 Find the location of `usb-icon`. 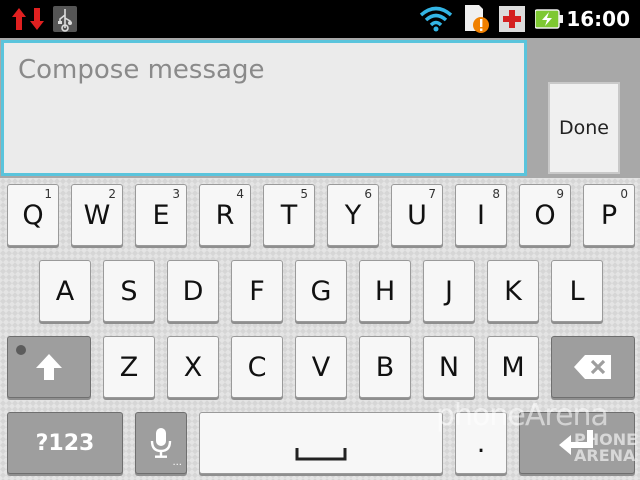

usb-icon is located at coordinates (65, 19).